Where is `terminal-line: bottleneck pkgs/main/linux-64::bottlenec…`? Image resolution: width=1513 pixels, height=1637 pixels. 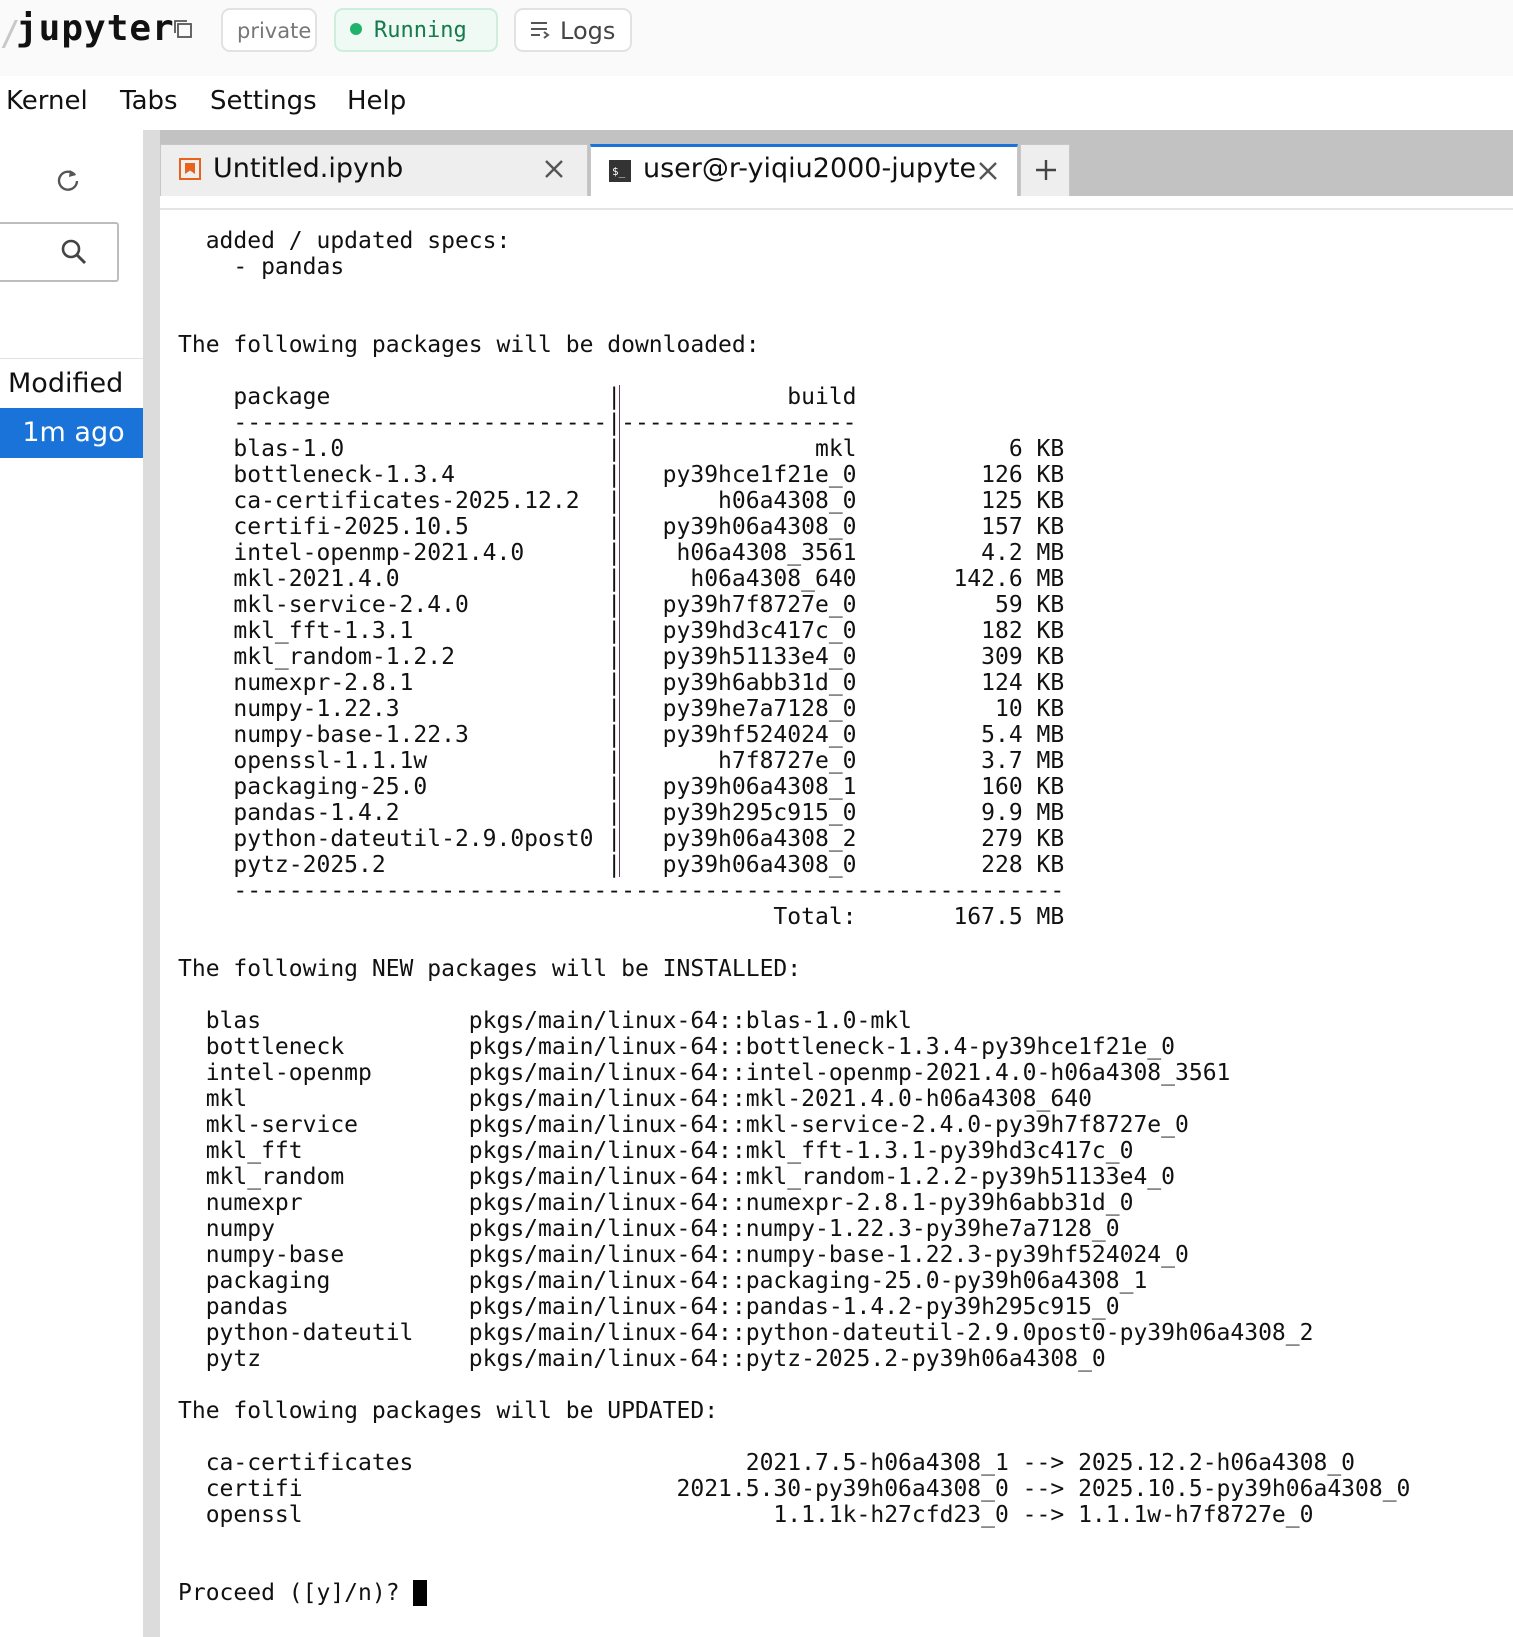 terminal-line: bottleneck pkgs/main/linux-64::bottlenec… is located at coordinates (676, 1047).